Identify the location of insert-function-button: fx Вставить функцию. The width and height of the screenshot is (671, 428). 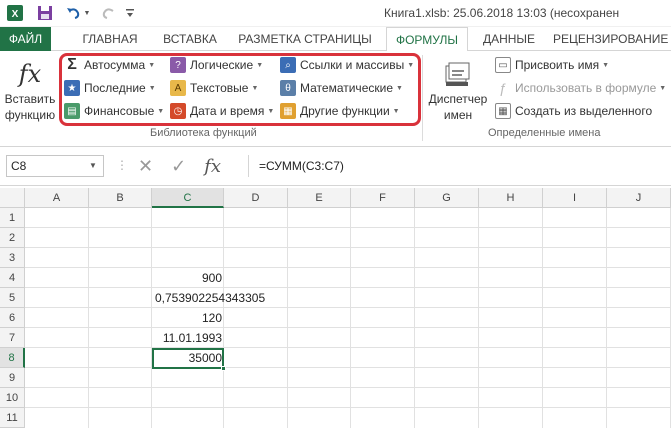
(30, 91).